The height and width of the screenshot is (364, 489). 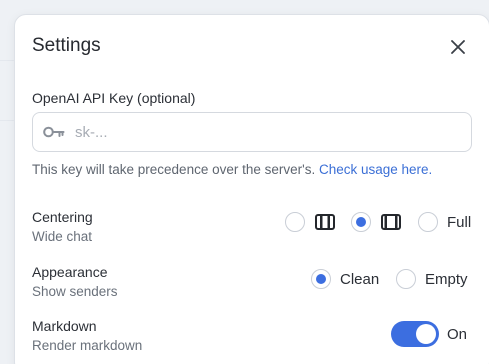 I want to click on centering-option-medium, so click(x=376, y=222).